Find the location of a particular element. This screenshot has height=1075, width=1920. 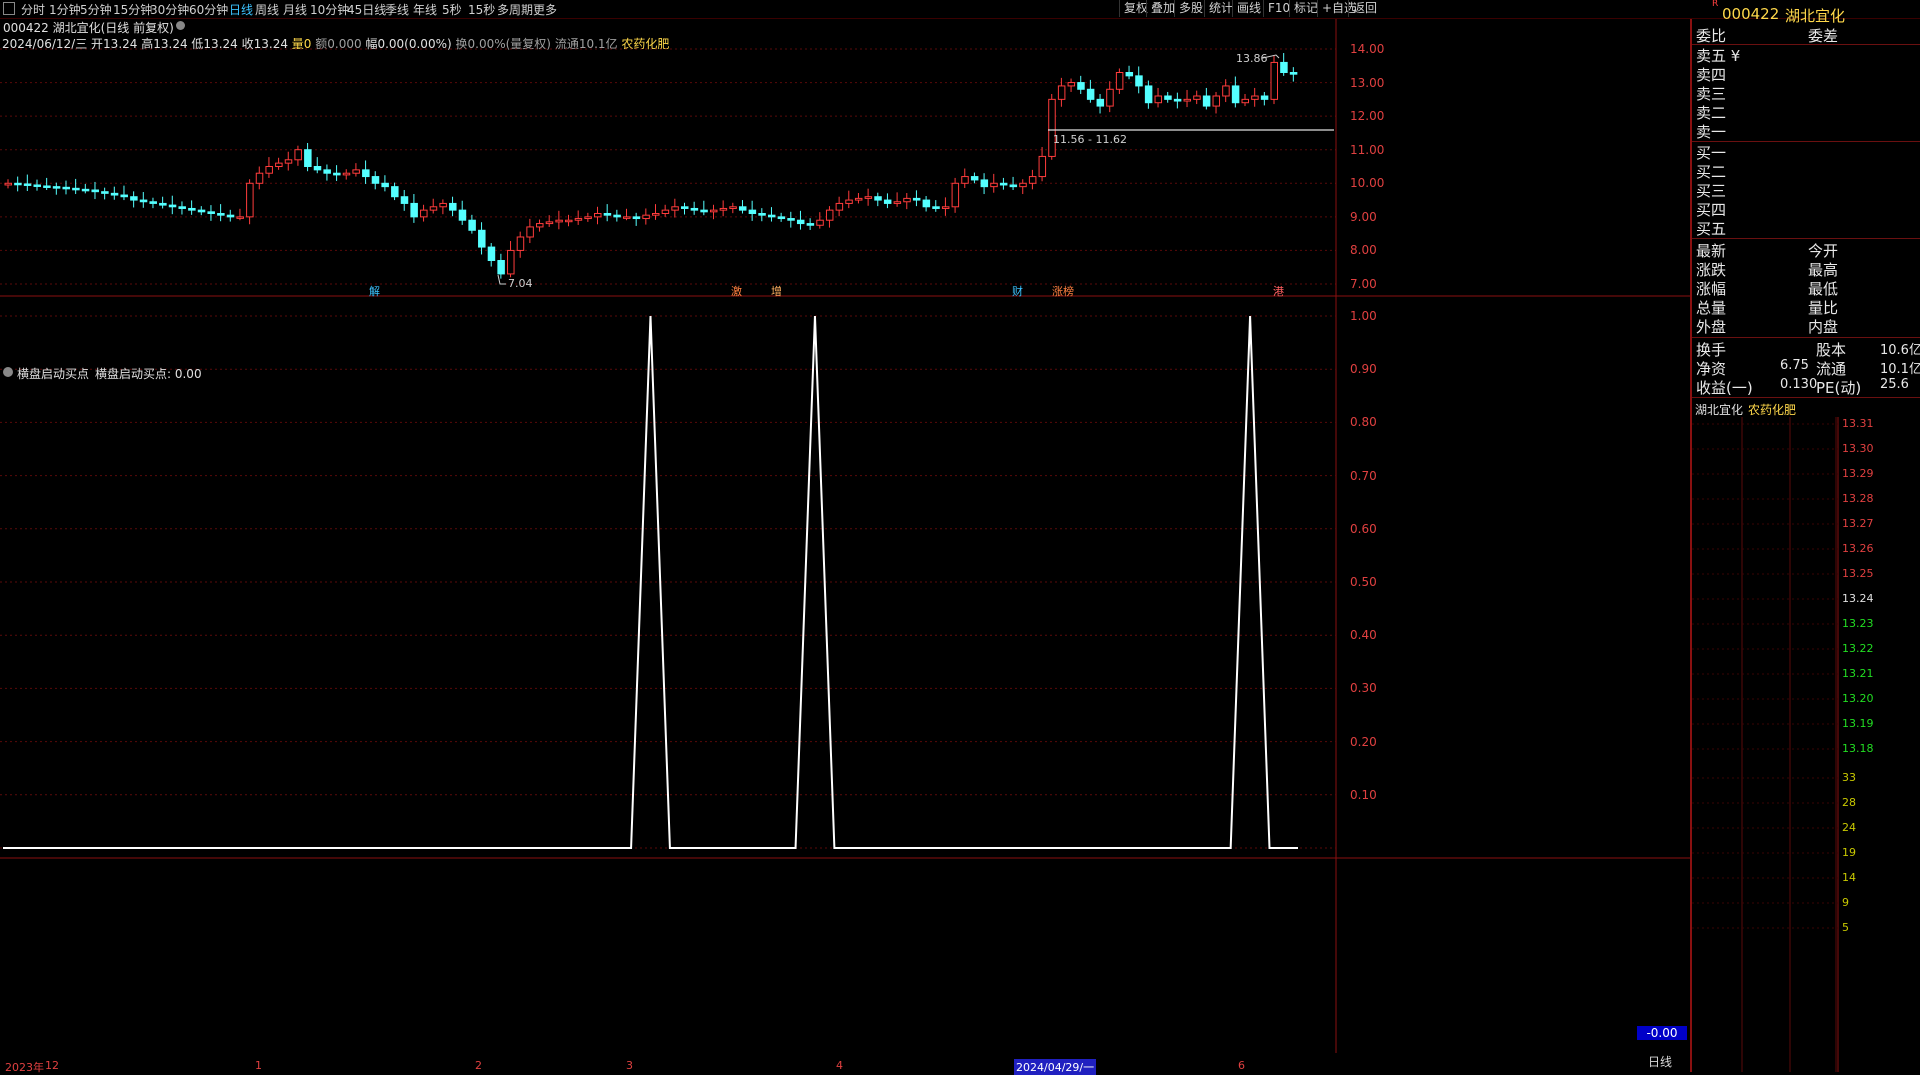

price-axis-label: 7.00 is located at coordinates (1363, 284).